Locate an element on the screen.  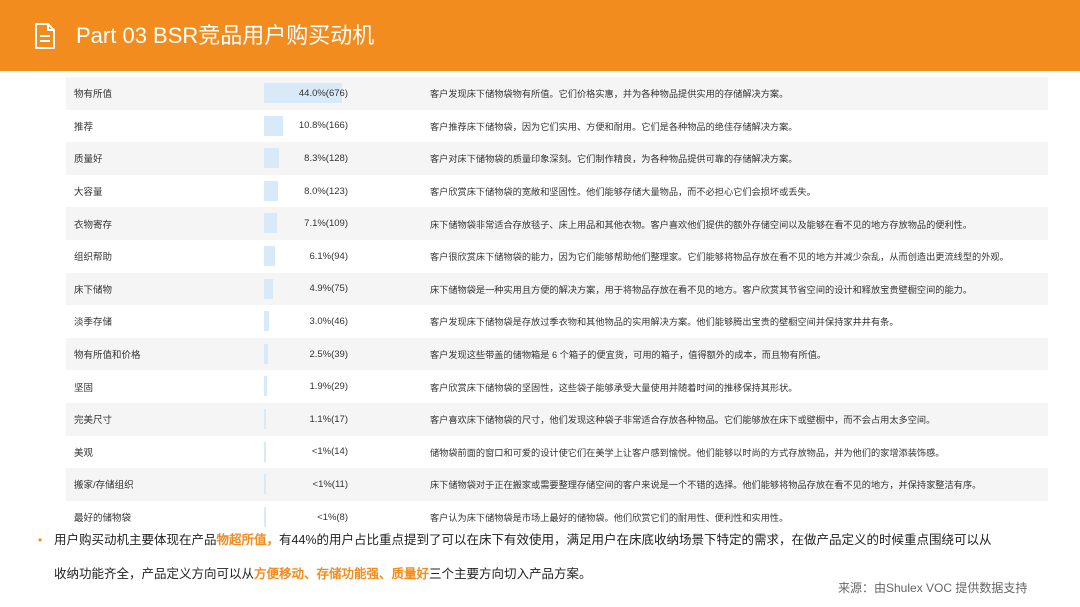
motivation-description: 客户发现床下储物袋物有所值。它们价格实惠，并为各种物品提供实用的存储解决方案。 is located at coordinates (609, 94).